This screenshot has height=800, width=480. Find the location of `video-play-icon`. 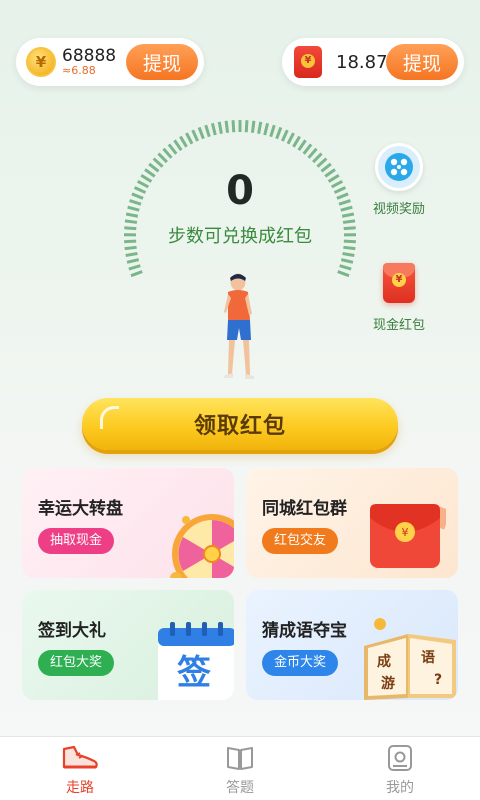

video-play-icon is located at coordinates (399, 167).